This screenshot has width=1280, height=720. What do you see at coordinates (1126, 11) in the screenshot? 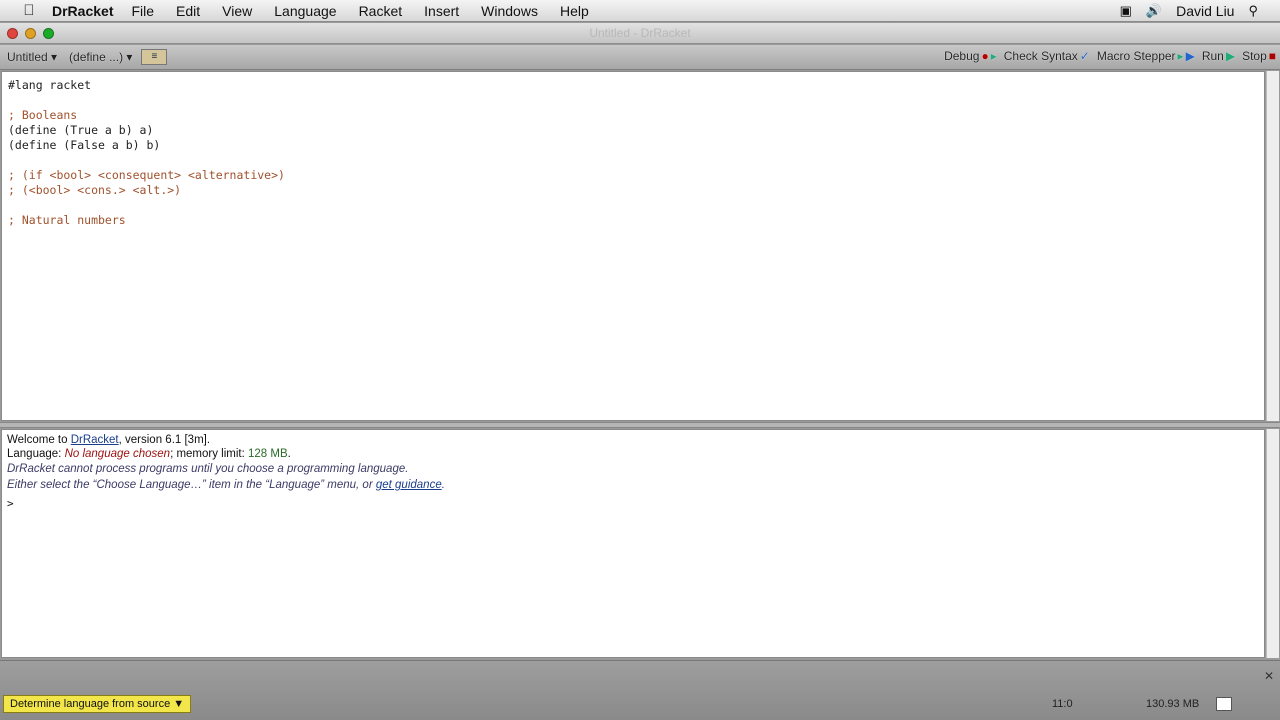
I see `camera-icon: ▣` at bounding box center [1126, 11].